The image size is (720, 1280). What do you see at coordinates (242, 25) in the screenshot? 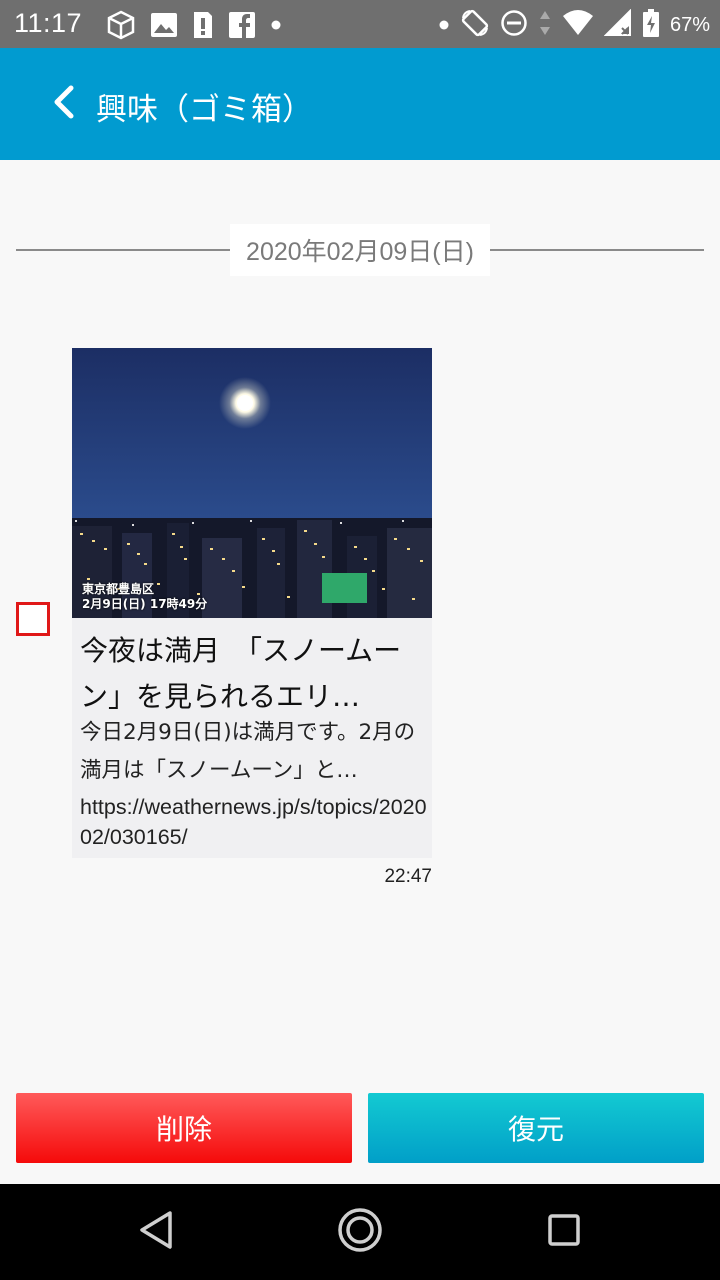
I see `facebook-icon` at bounding box center [242, 25].